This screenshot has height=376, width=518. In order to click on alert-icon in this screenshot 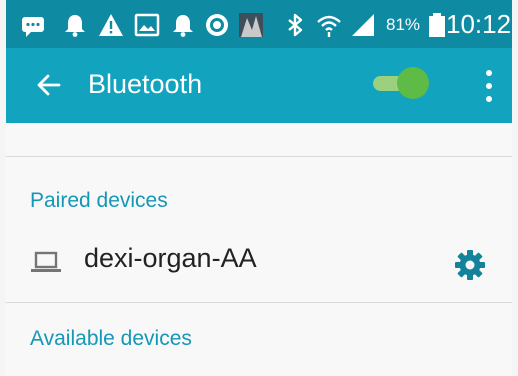, I will do `click(111, 25)`.